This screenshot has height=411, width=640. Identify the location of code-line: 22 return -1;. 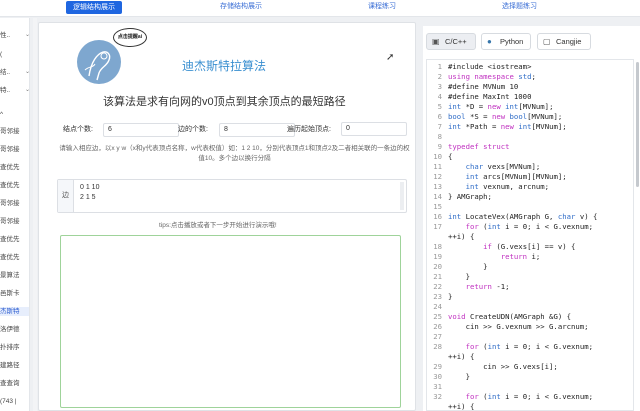
(530, 287).